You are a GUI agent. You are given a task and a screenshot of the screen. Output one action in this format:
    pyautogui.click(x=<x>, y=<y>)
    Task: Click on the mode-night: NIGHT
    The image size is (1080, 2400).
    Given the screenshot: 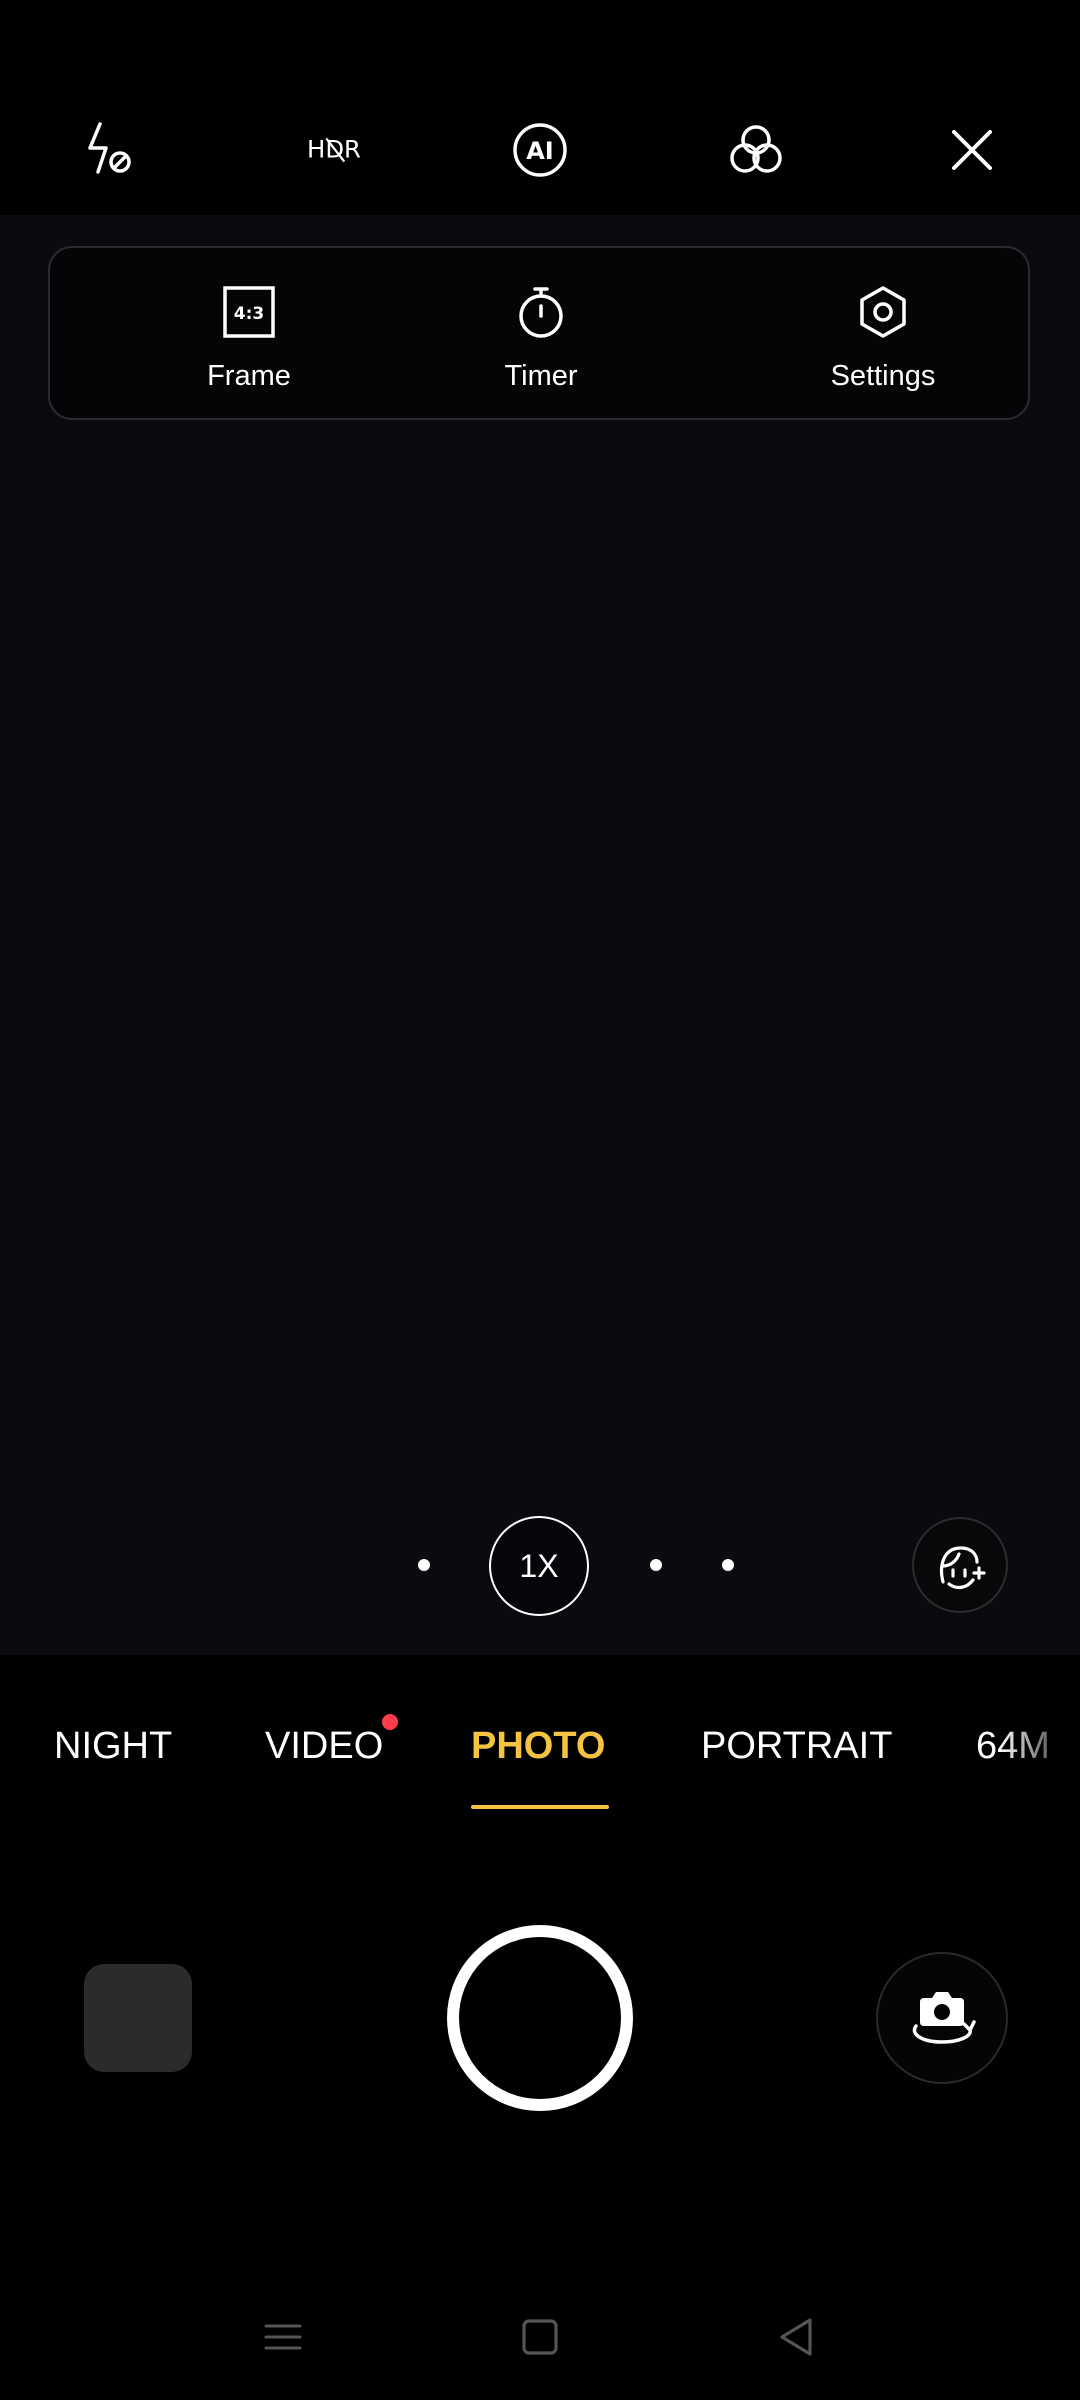 What is the action you would take?
    pyautogui.click(x=113, y=1746)
    